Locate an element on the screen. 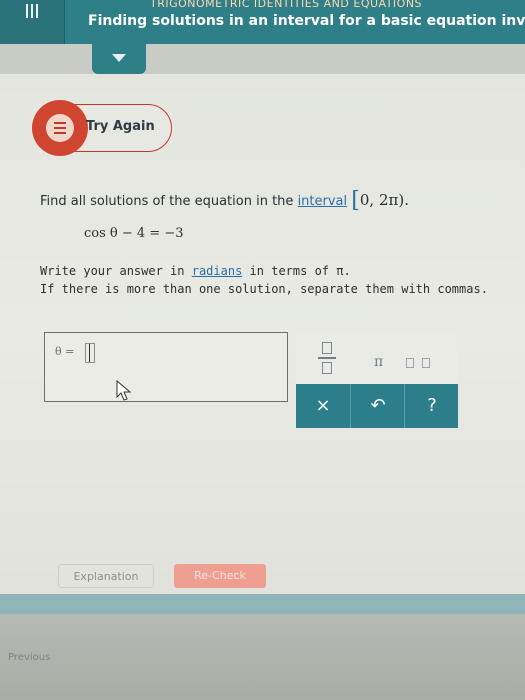 The image size is (525, 700). keypad-symbol-row: π is located at coordinates (377, 358).